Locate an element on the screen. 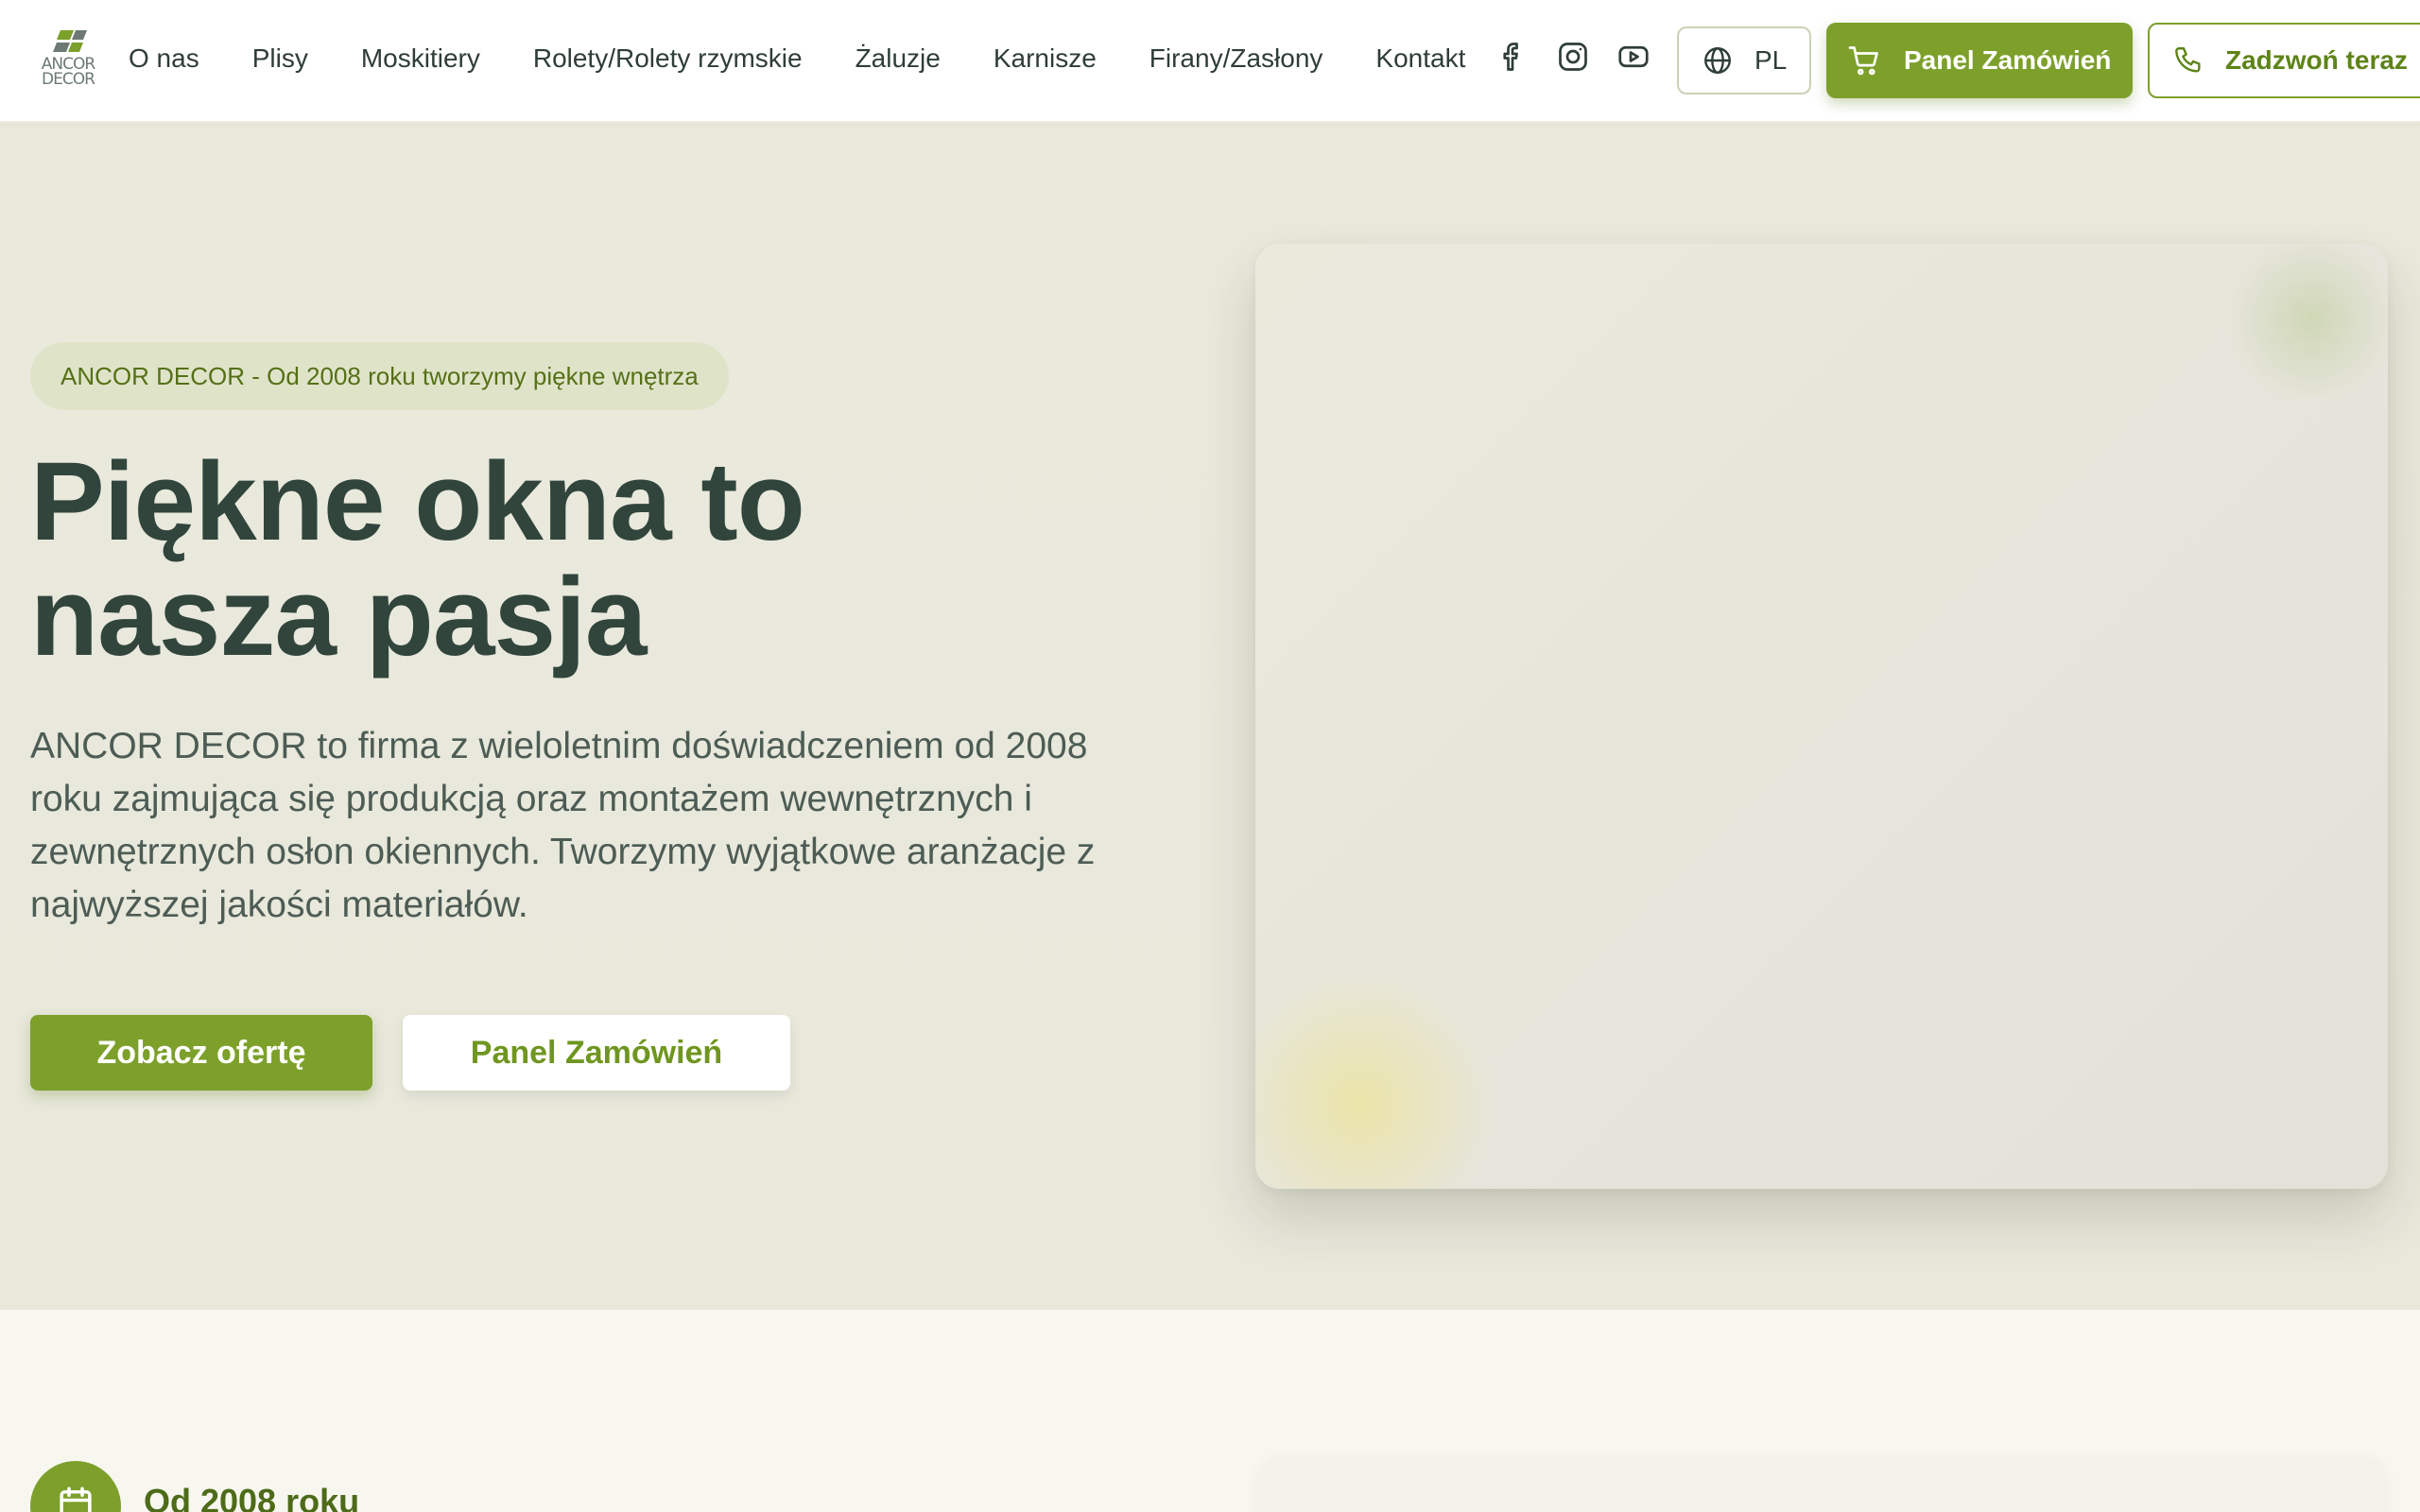 Image resolution: width=2420 pixels, height=1512 pixels. globe-icon is located at coordinates (1718, 60).